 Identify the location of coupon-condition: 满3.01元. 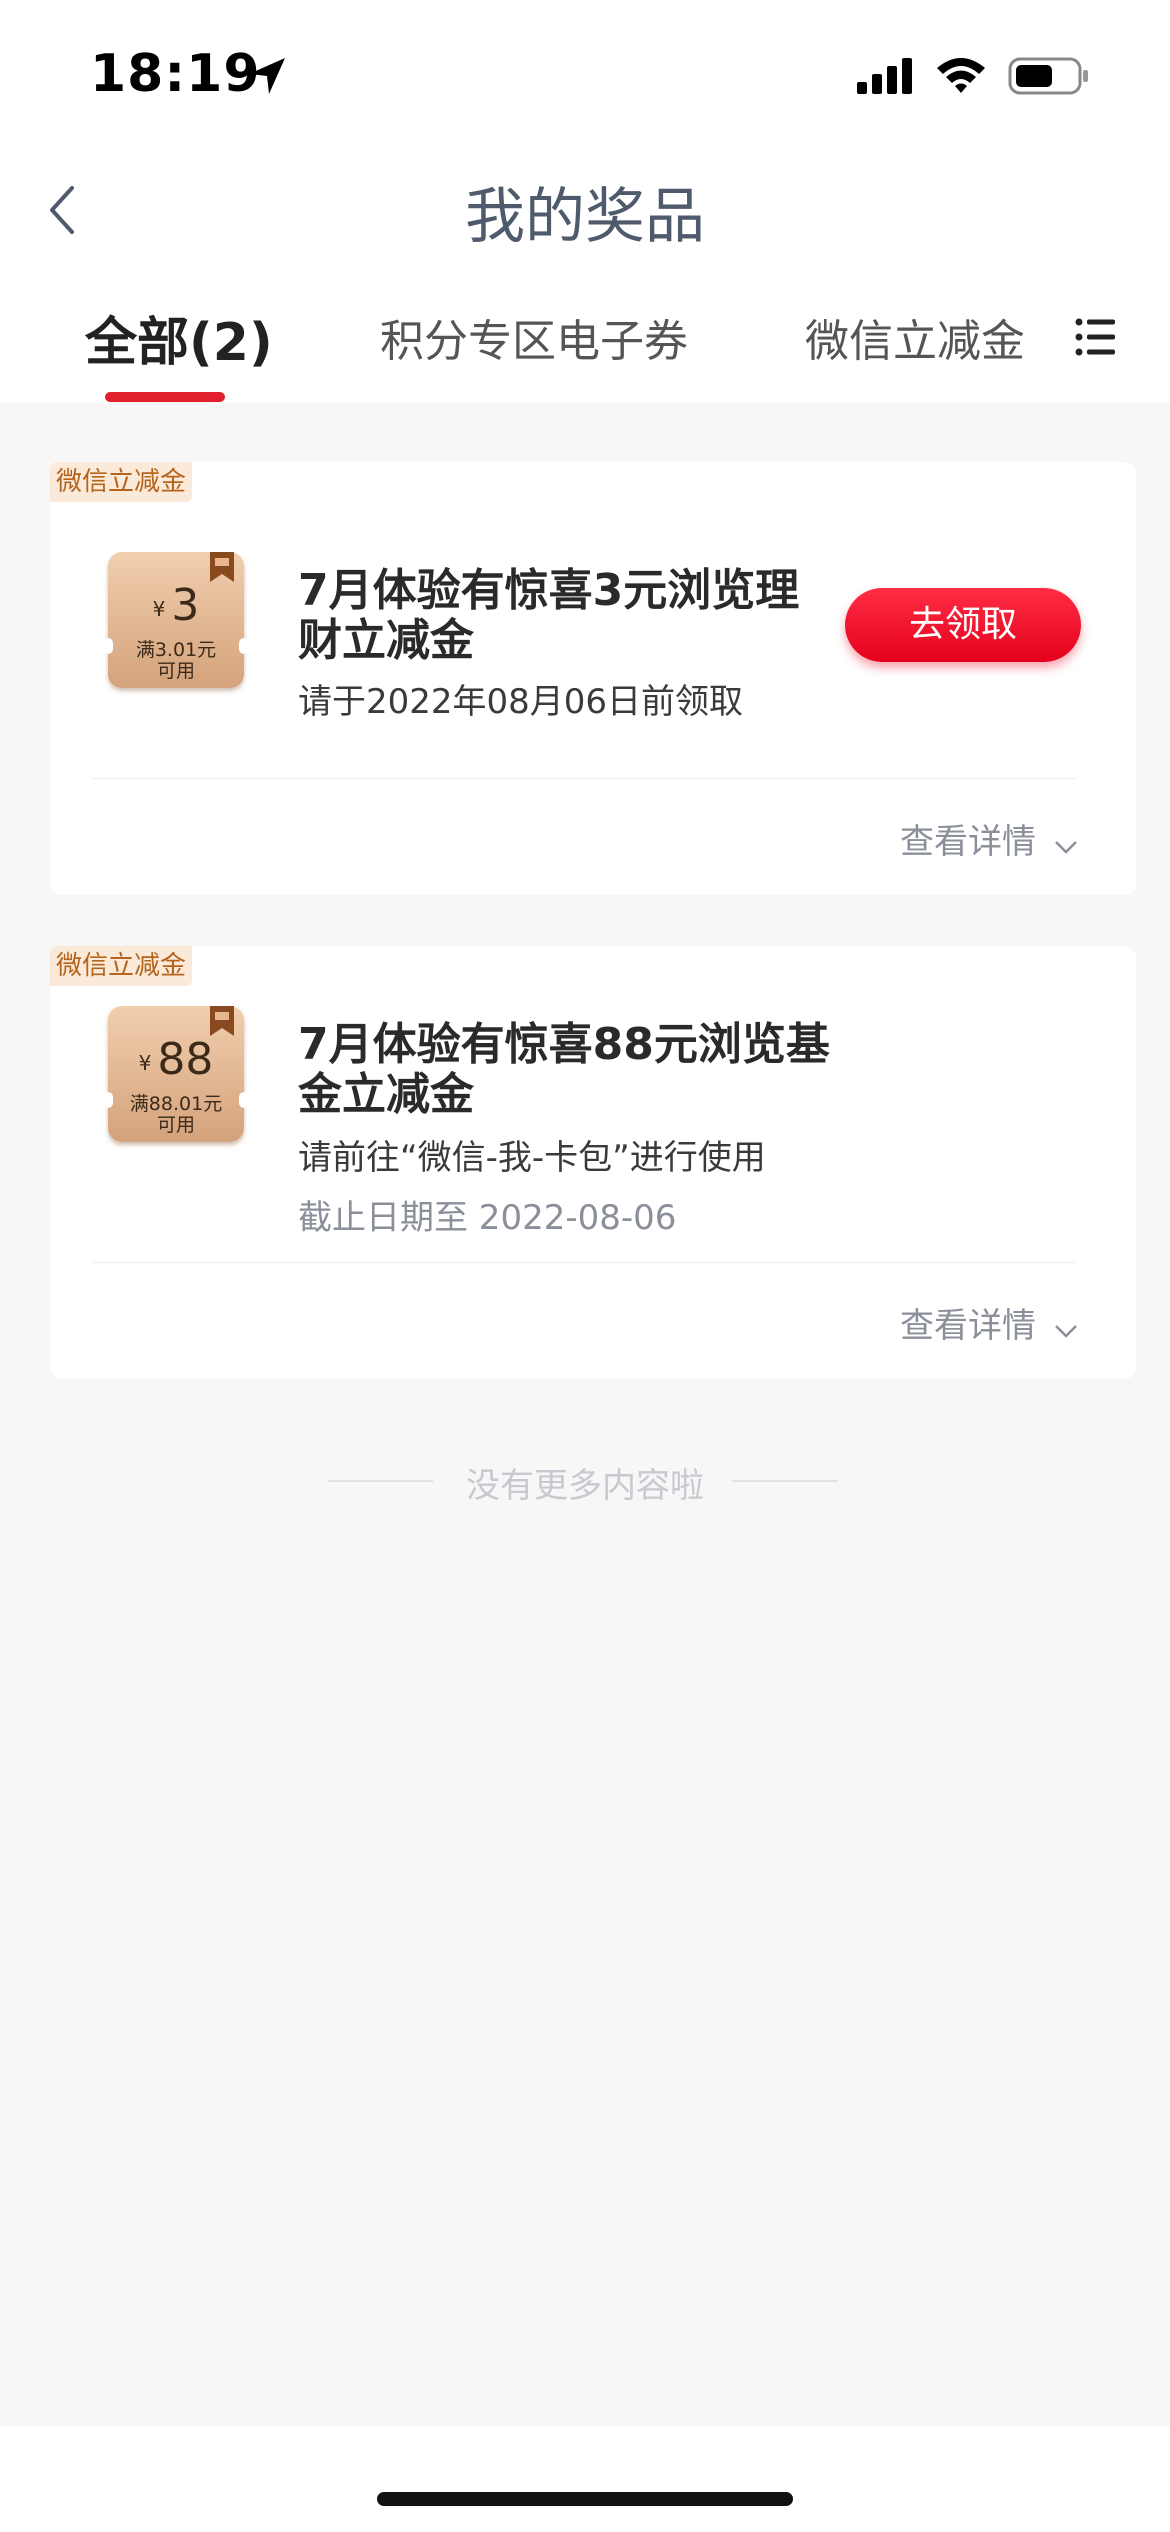
(176, 650).